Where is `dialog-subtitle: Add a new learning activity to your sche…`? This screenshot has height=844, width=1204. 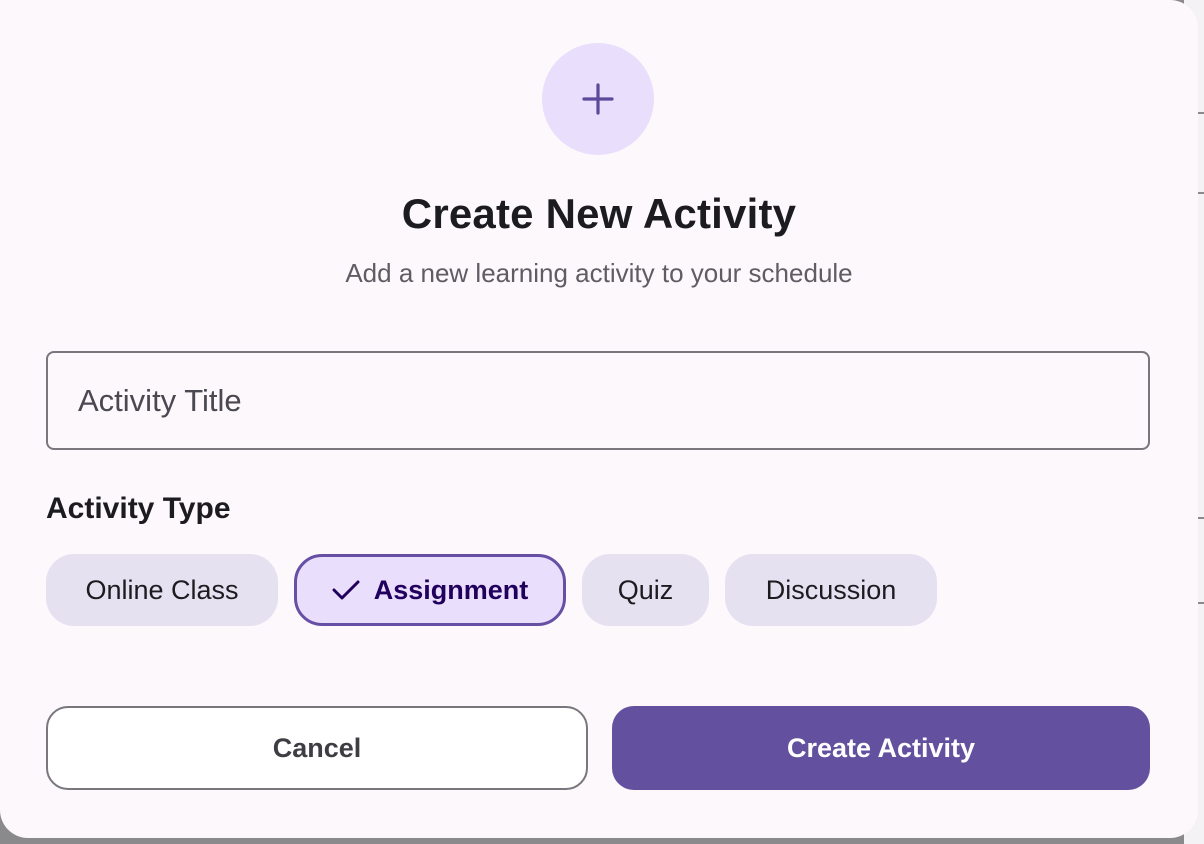 dialog-subtitle: Add a new learning activity to your sche… is located at coordinates (599, 273).